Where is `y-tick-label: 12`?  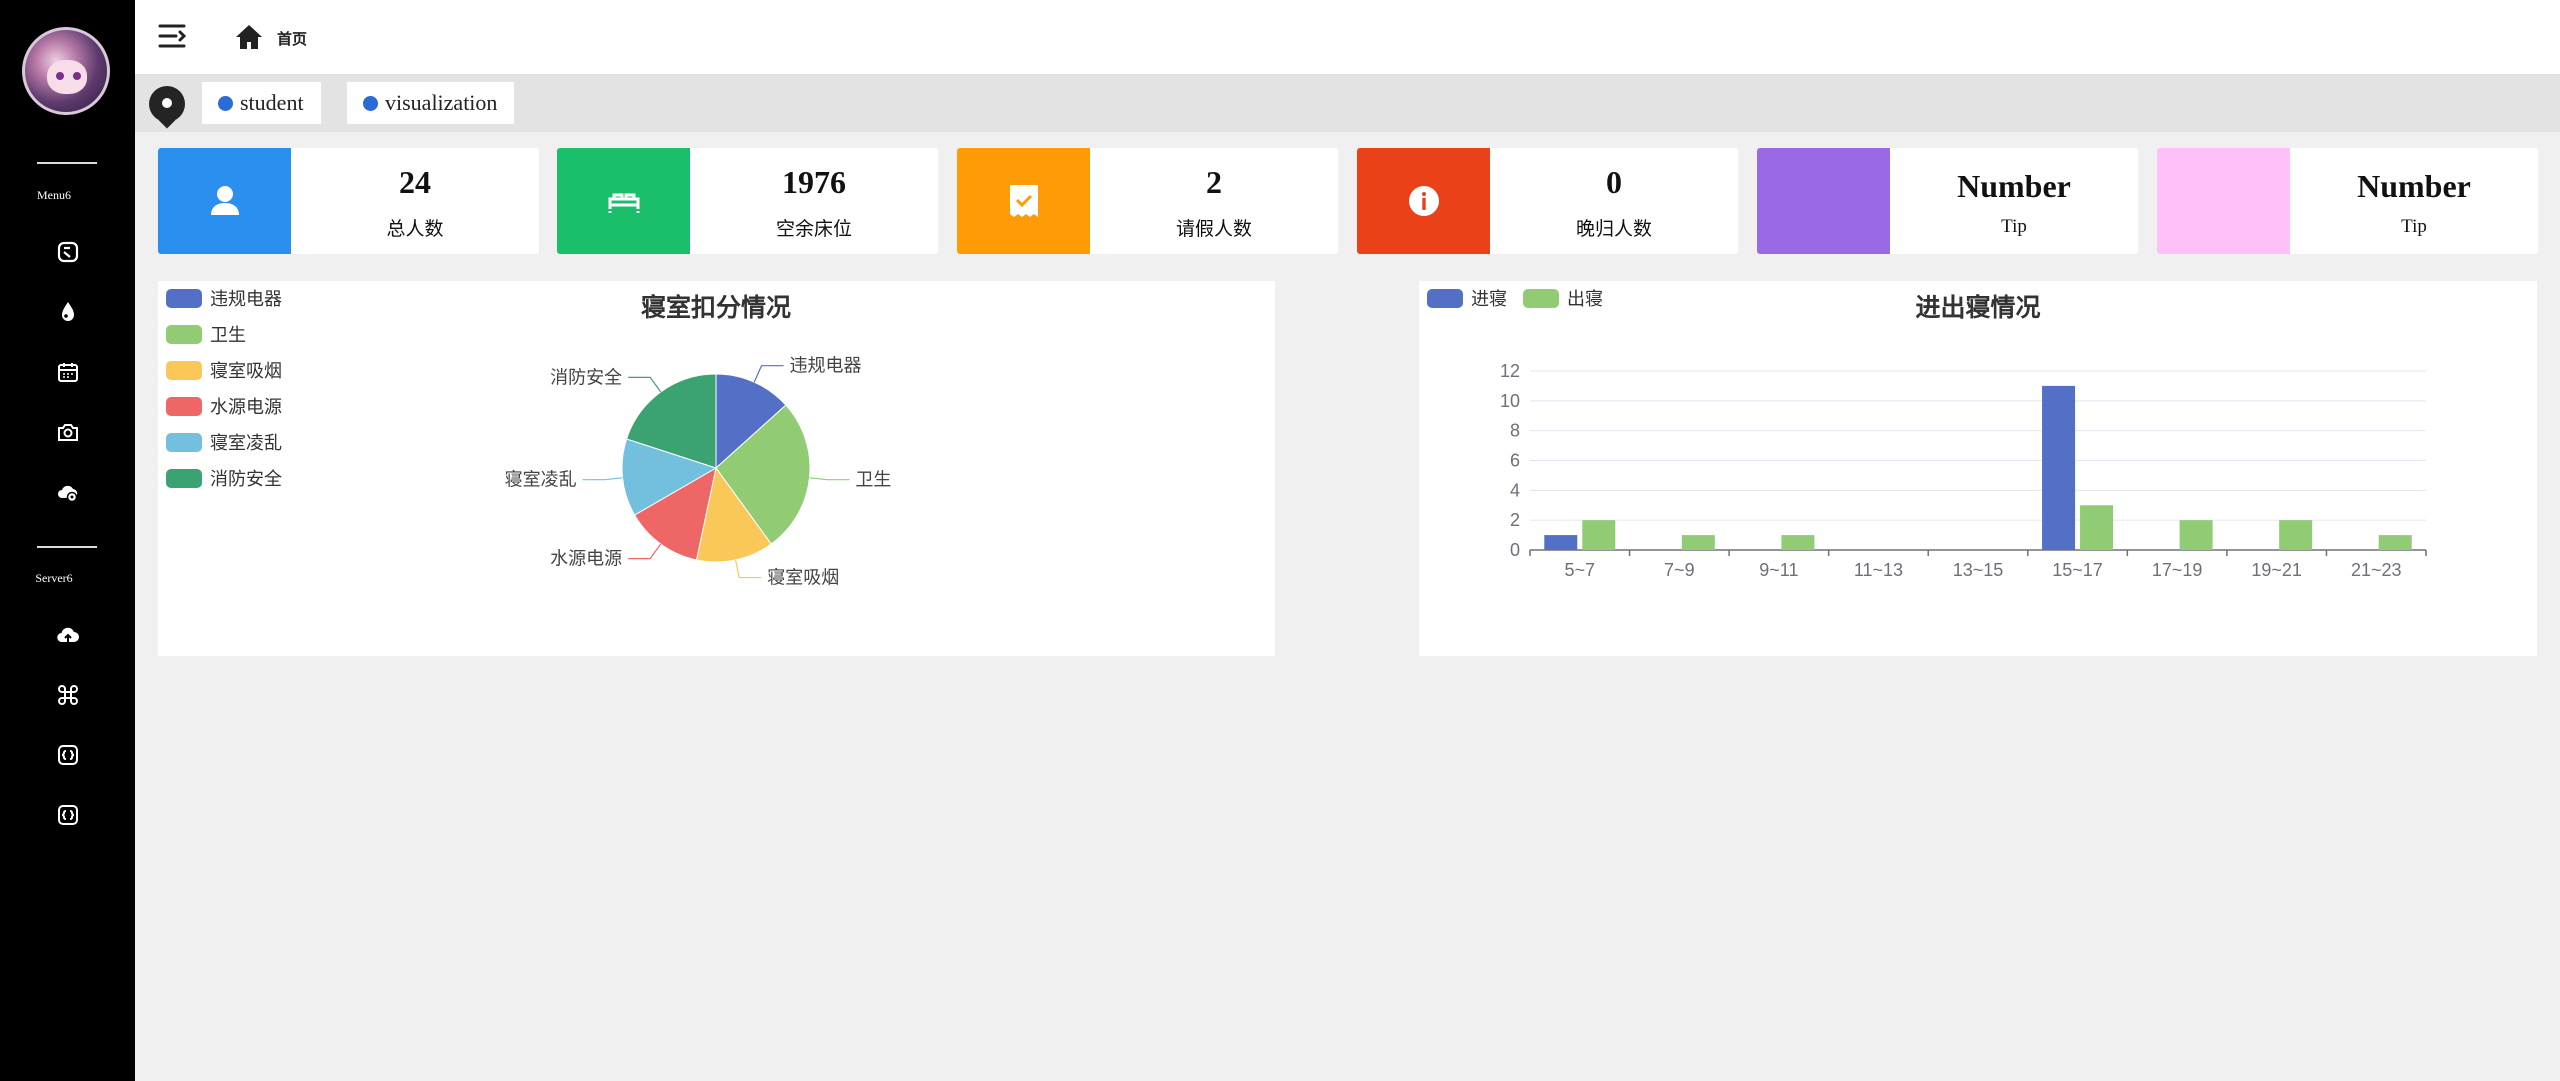
y-tick-label: 12 is located at coordinates (1510, 371).